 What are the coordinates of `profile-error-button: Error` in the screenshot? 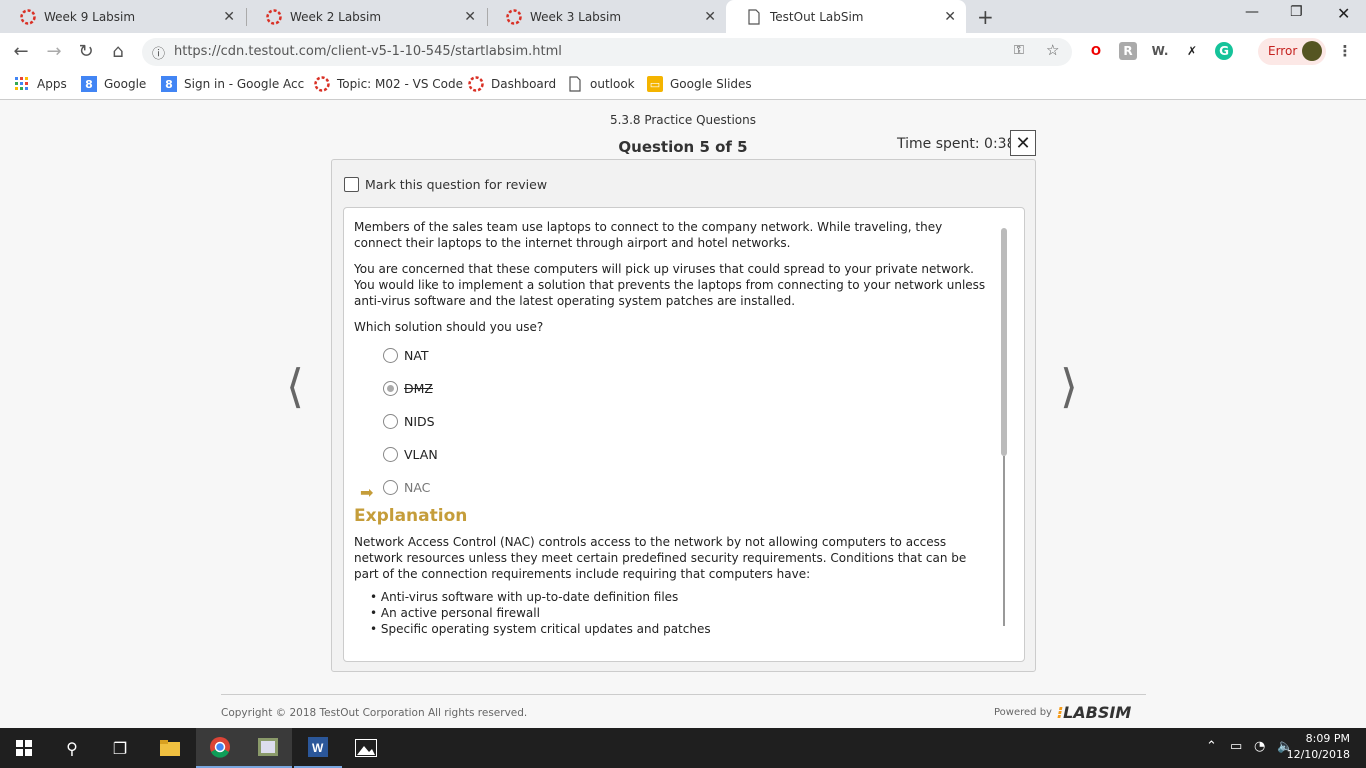 It's located at (1292, 51).